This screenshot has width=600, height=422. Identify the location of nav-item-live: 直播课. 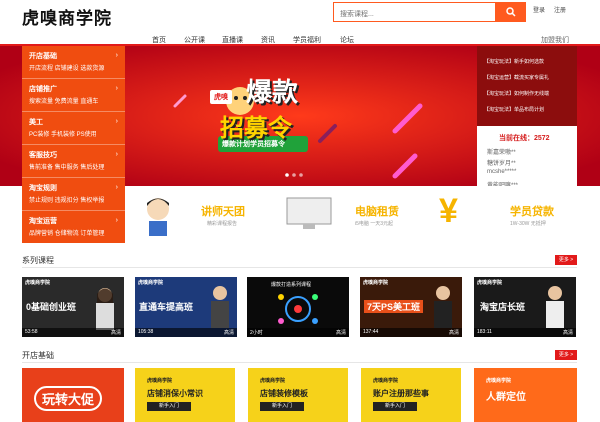
(232, 40).